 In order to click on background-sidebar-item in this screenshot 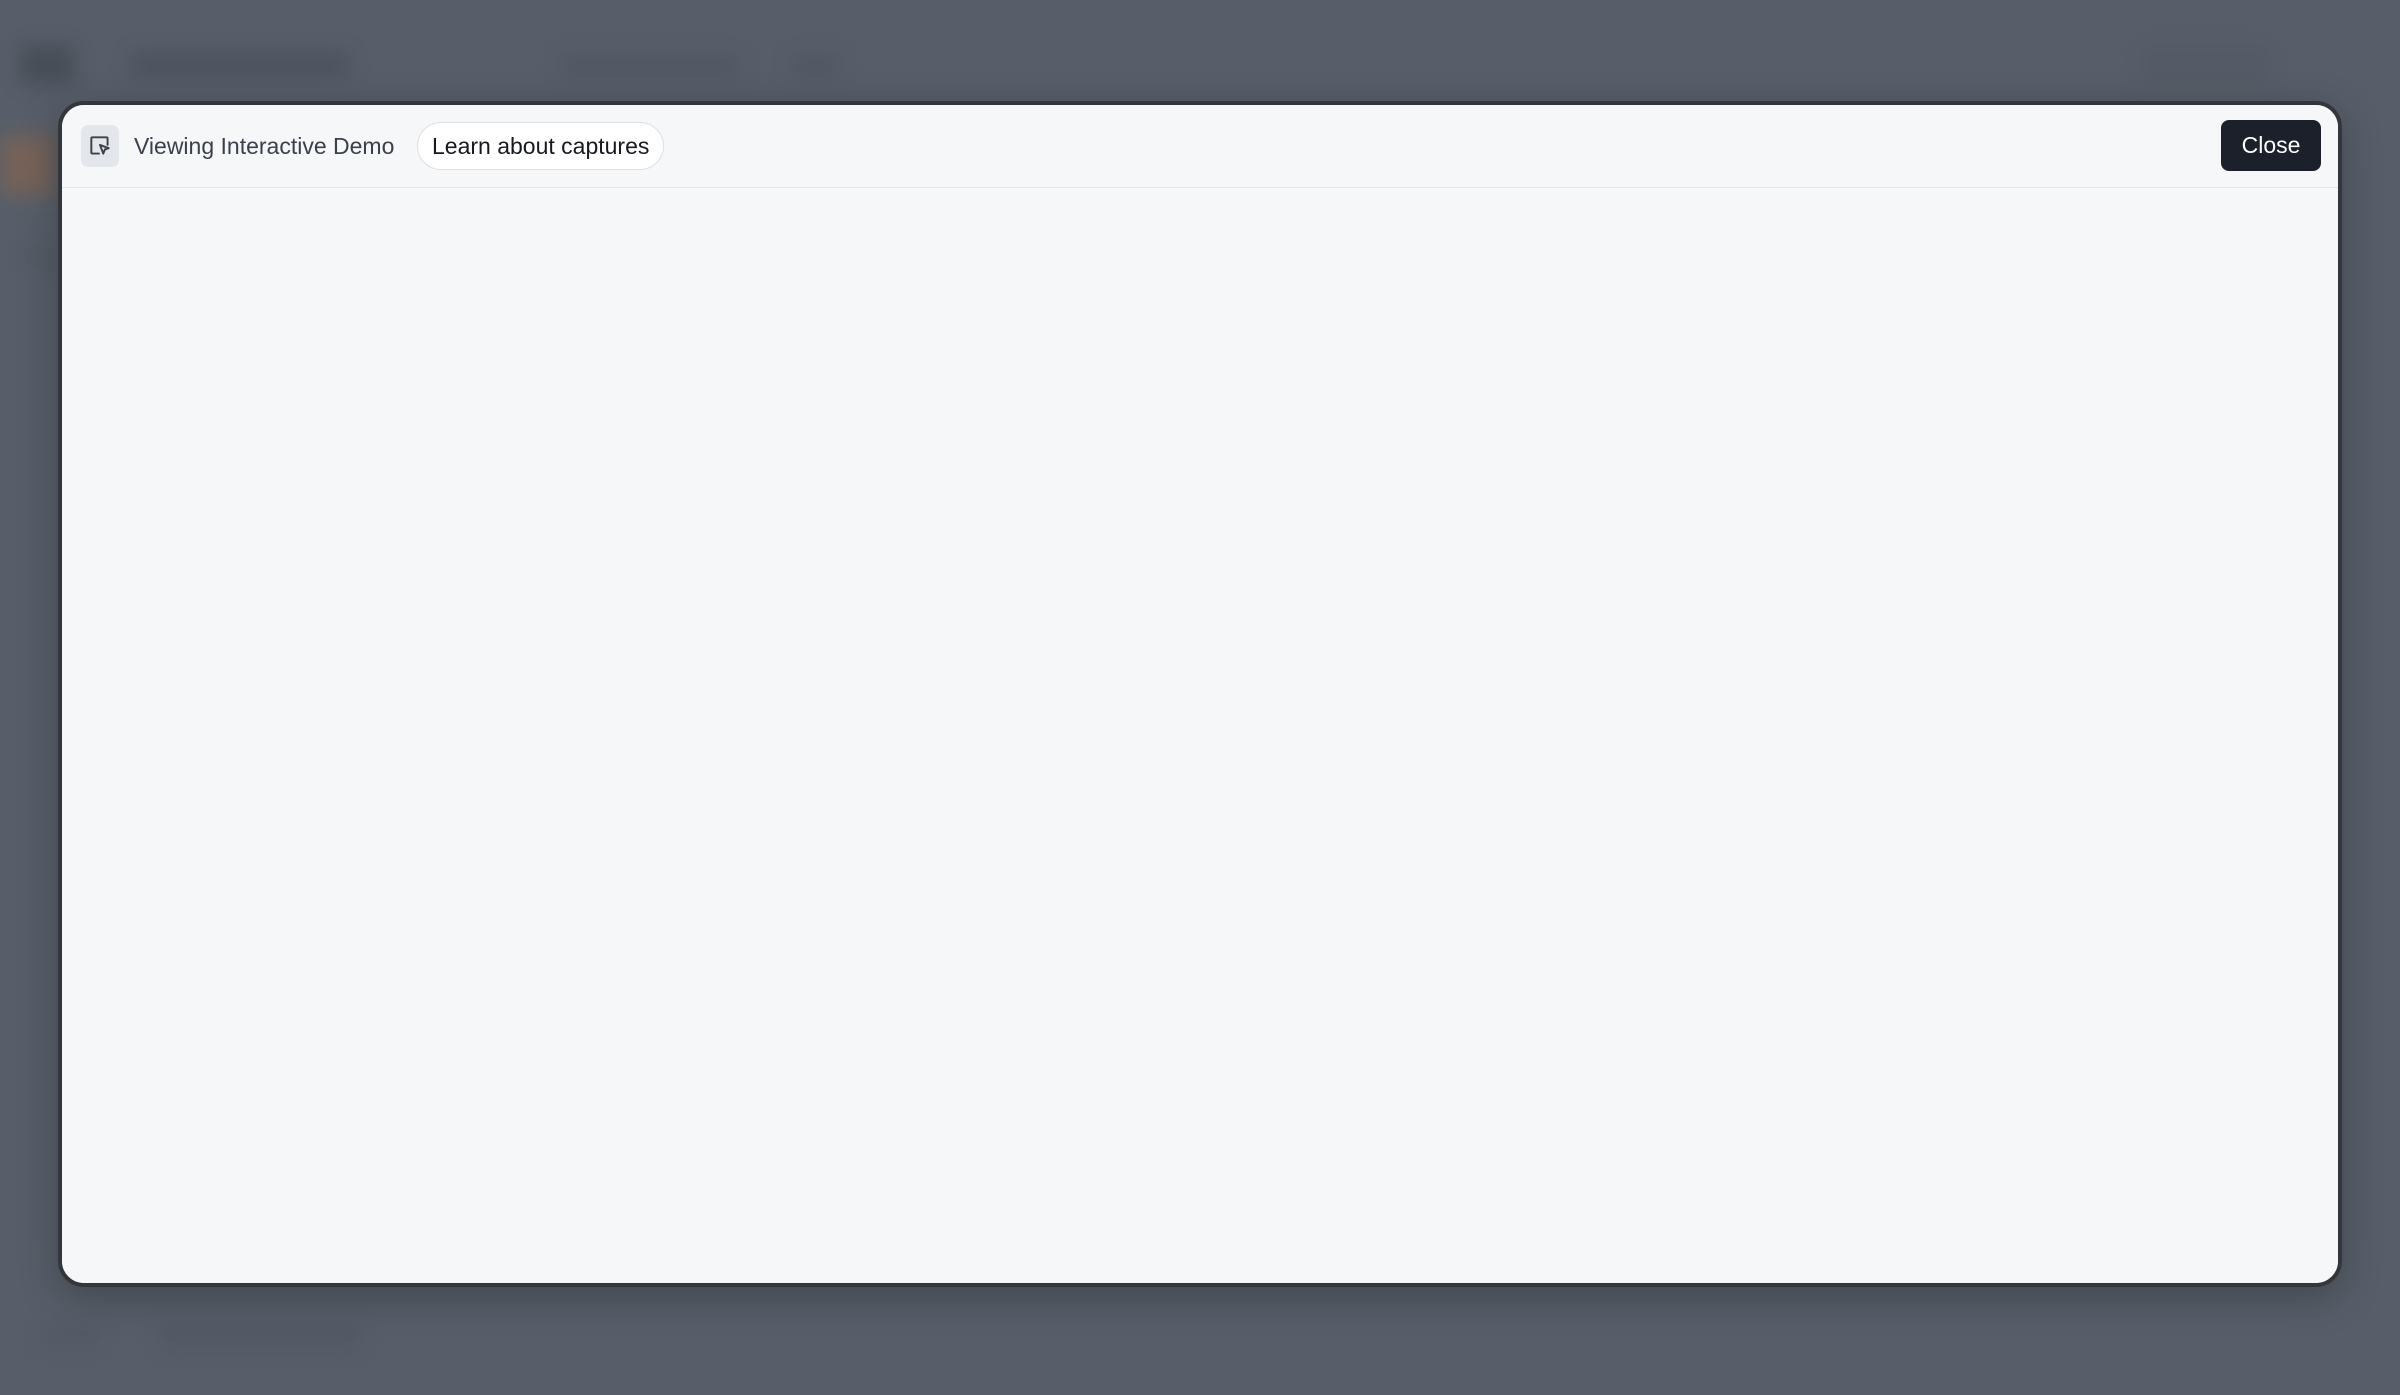, I will do `click(40, 257)`.